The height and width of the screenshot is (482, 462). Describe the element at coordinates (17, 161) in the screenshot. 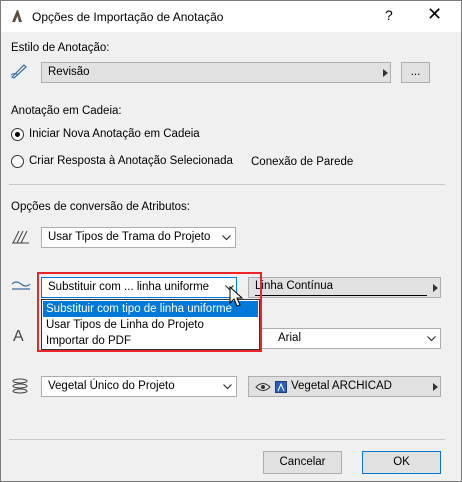

I see `radio-reply` at that location.